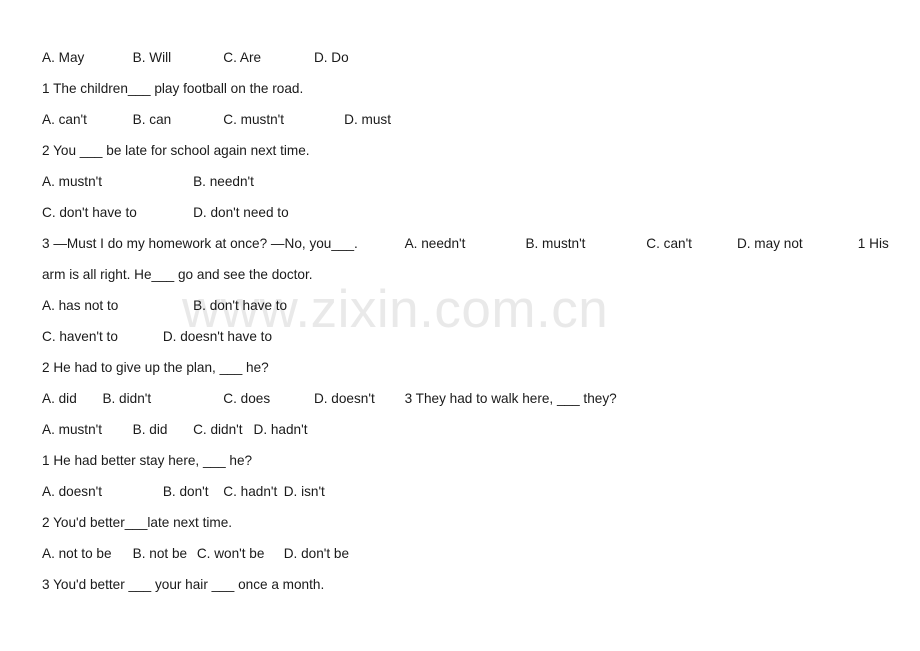  What do you see at coordinates (195, 57) in the screenshot?
I see `text-line: A. May B. Will C. Are D. Do` at bounding box center [195, 57].